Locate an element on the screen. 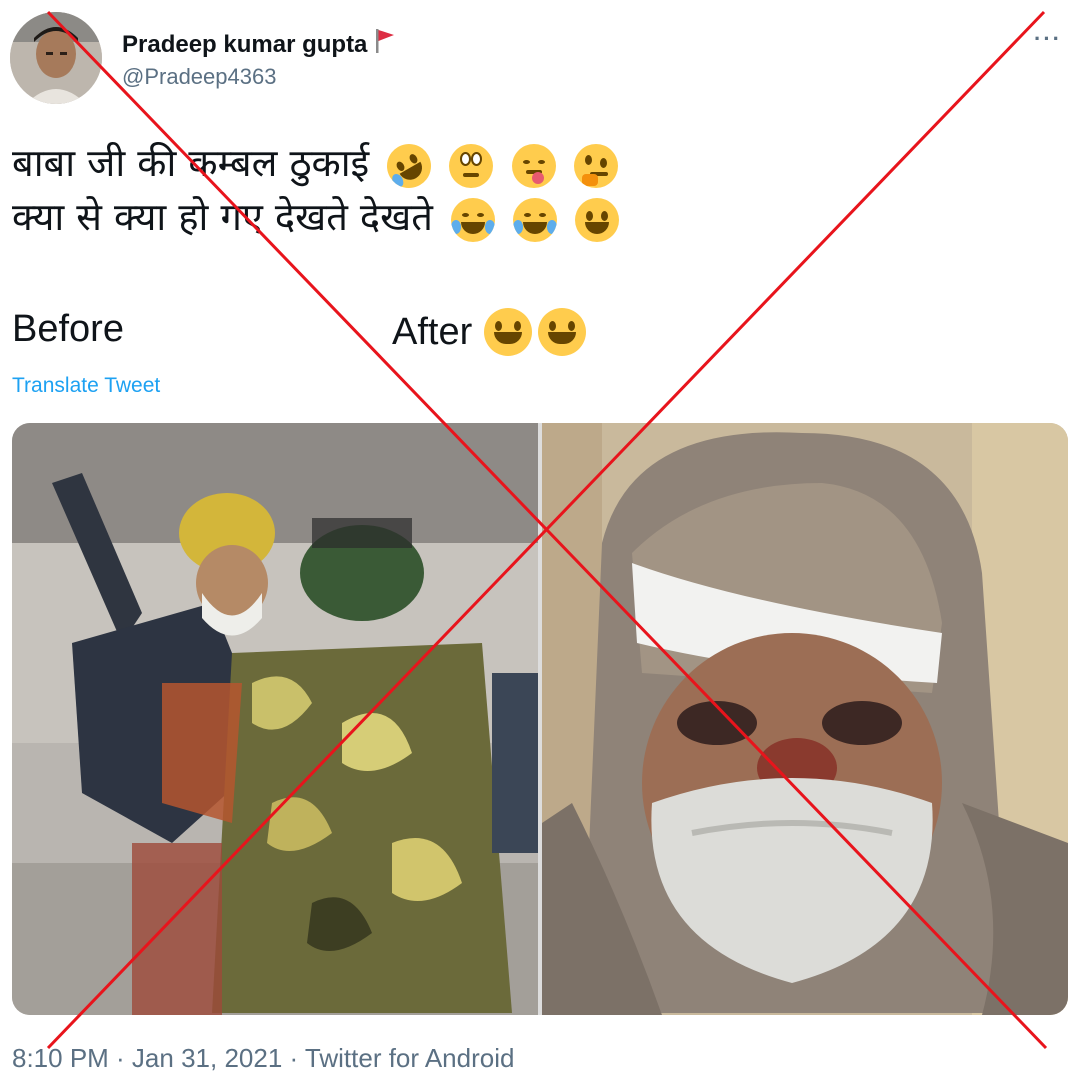 Image resolution: width=1080 pixels, height=1080 pixels. avatar is located at coordinates (56, 58).